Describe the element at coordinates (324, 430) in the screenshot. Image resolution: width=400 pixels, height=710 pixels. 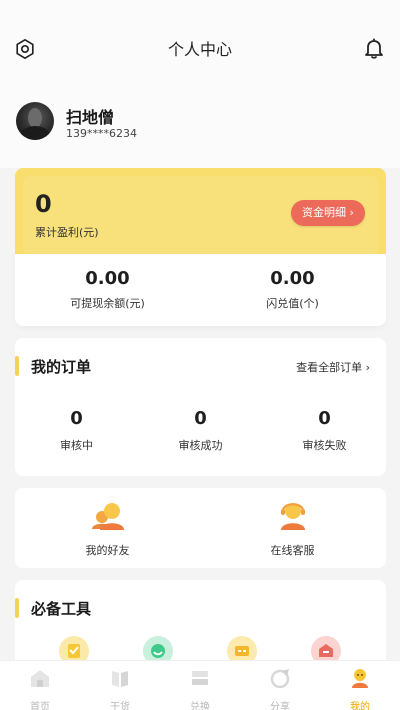
I see `order-stat-failed: 0 审核失败` at that location.